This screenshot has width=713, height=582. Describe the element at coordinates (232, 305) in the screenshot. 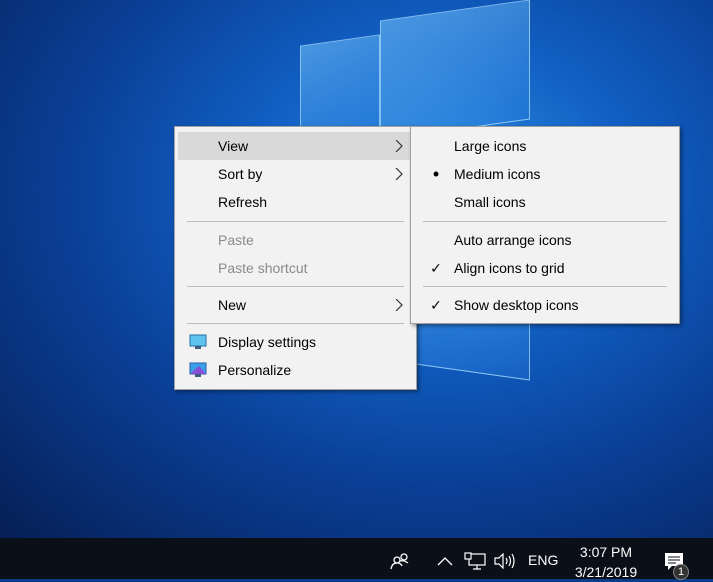

I see `menu-item-label: New` at that location.